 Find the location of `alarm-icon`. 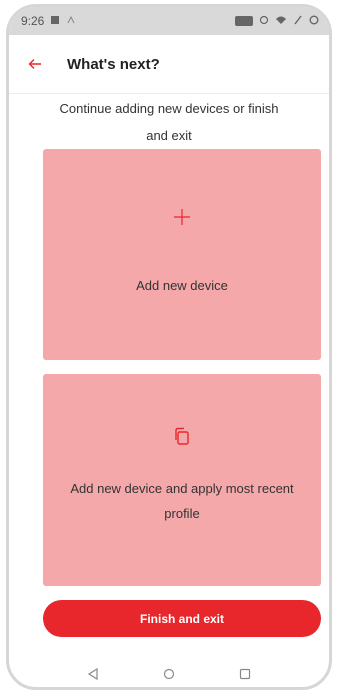

alarm-icon is located at coordinates (264, 21).